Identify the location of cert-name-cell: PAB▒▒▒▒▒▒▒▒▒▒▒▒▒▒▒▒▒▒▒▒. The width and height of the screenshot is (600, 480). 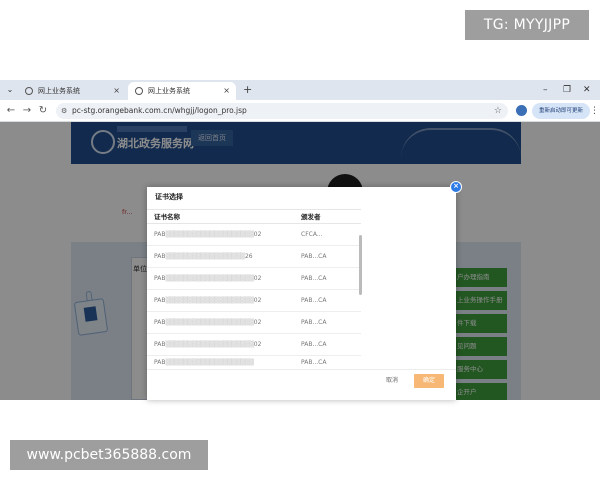
(204, 362).